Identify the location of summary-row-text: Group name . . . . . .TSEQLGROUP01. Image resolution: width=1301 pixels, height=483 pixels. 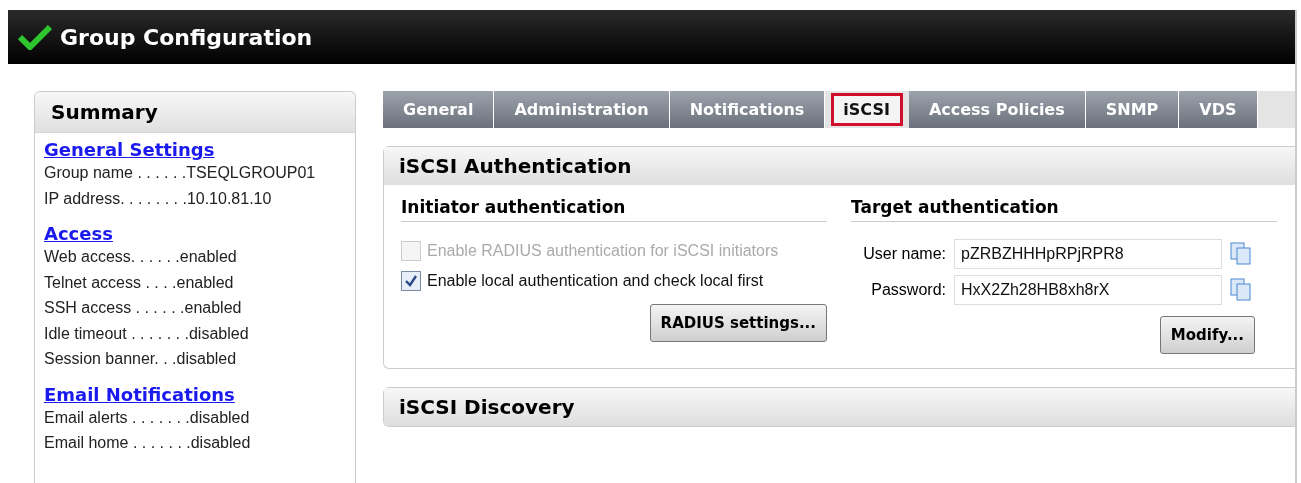
(180, 173).